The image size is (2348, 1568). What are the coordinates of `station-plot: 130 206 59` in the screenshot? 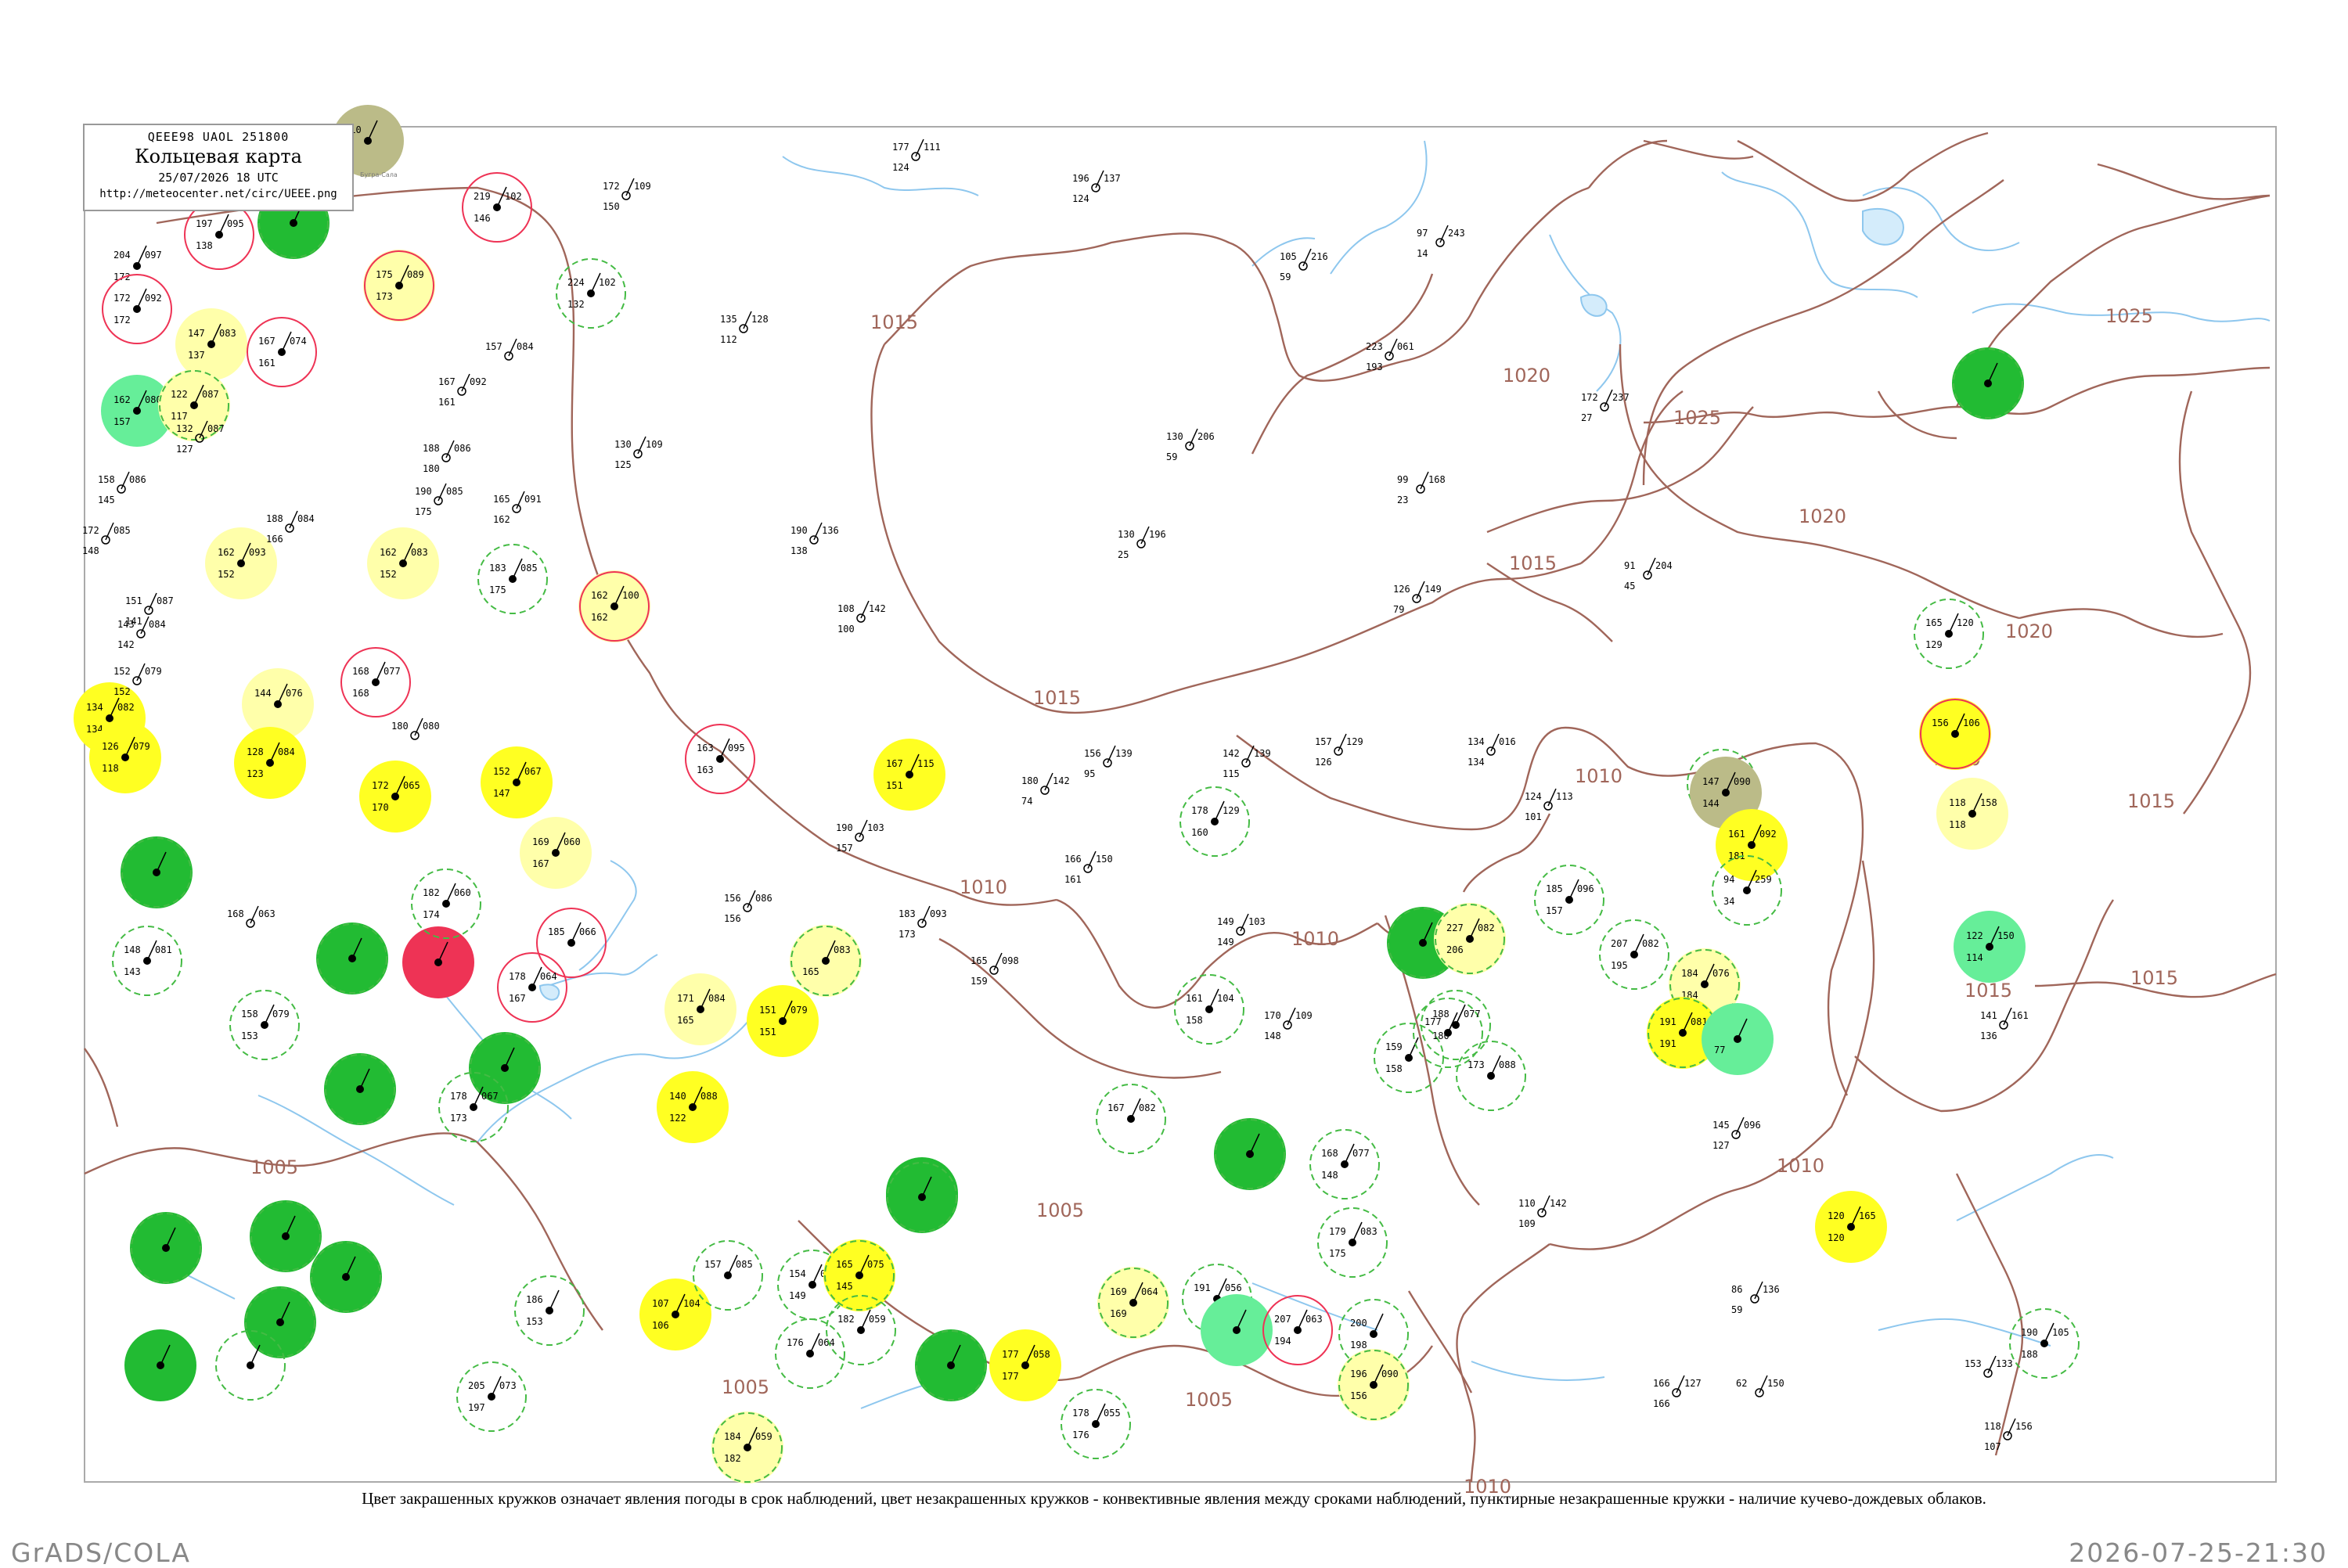 It's located at (1190, 445).